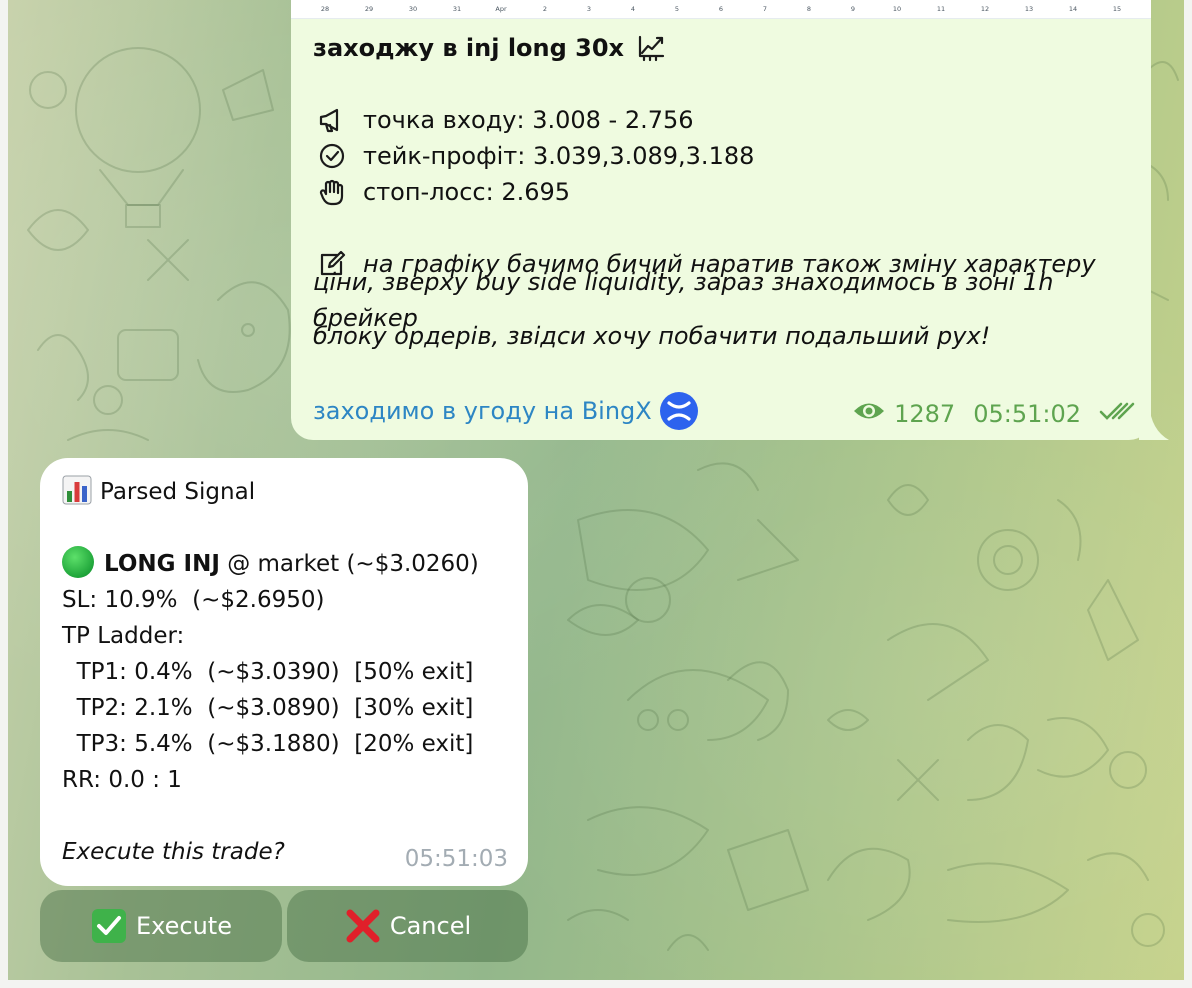  I want to click on chart-tick-label: Apr, so click(501, 9).